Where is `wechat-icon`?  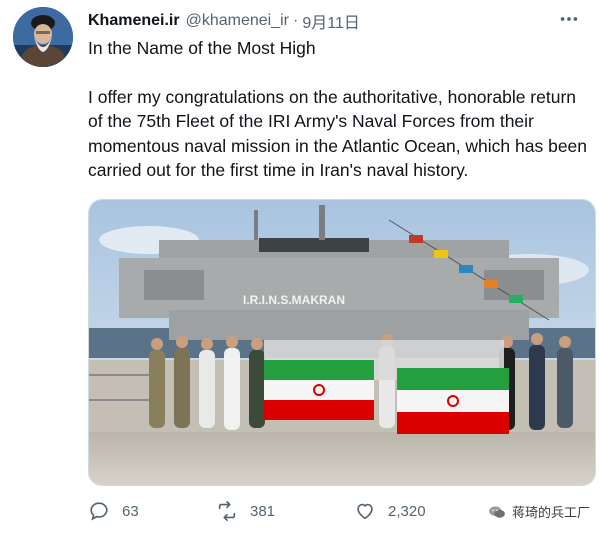 wechat-icon is located at coordinates (497, 511).